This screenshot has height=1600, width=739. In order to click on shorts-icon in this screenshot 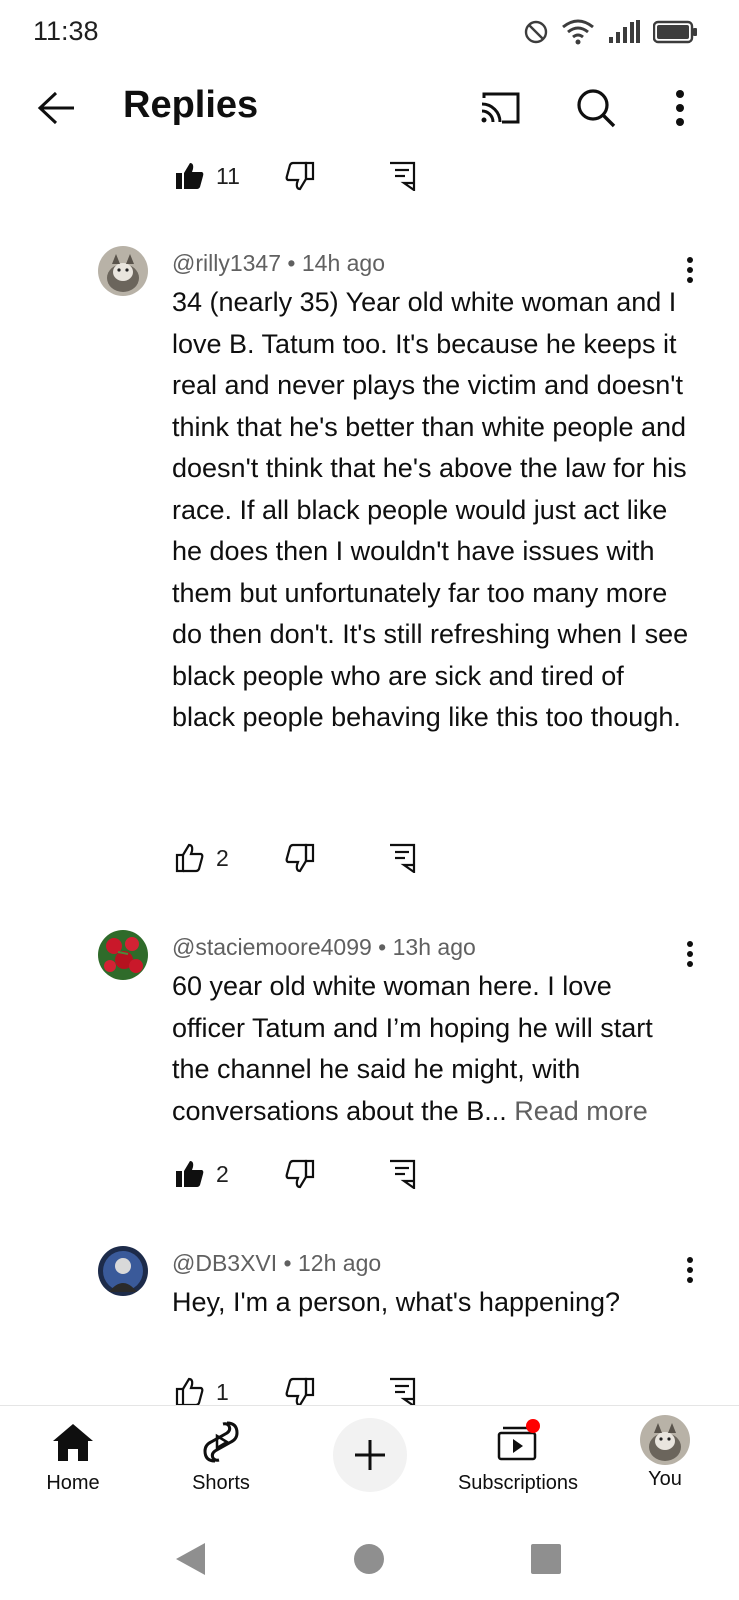, I will do `click(221, 1442)`.